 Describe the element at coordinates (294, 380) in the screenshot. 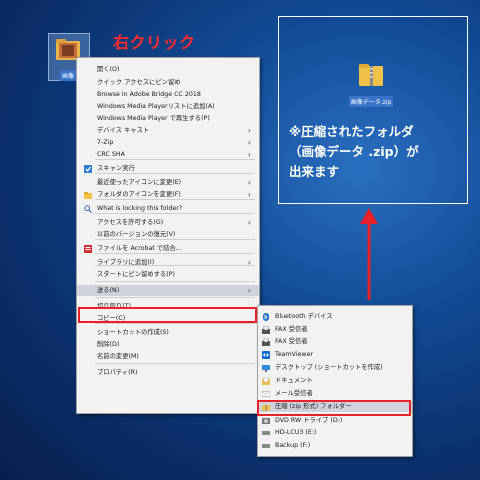

I see `send-to-item-label: ドキュメント` at that location.